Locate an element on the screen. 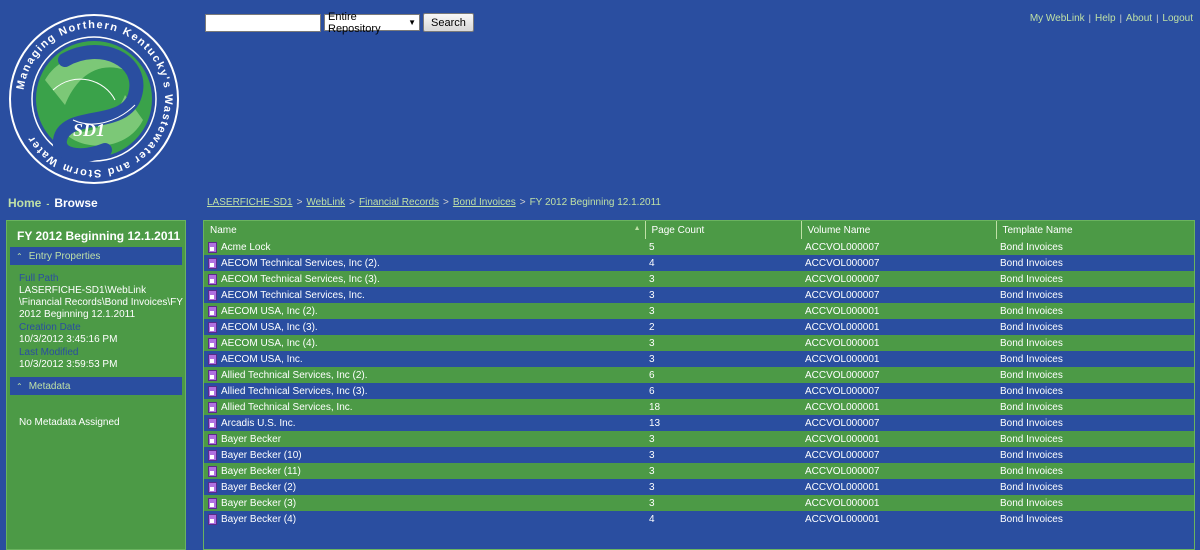 The height and width of the screenshot is (550, 1200). document-name-cell: Allied Technical Services, Inc (3). is located at coordinates (424, 391).